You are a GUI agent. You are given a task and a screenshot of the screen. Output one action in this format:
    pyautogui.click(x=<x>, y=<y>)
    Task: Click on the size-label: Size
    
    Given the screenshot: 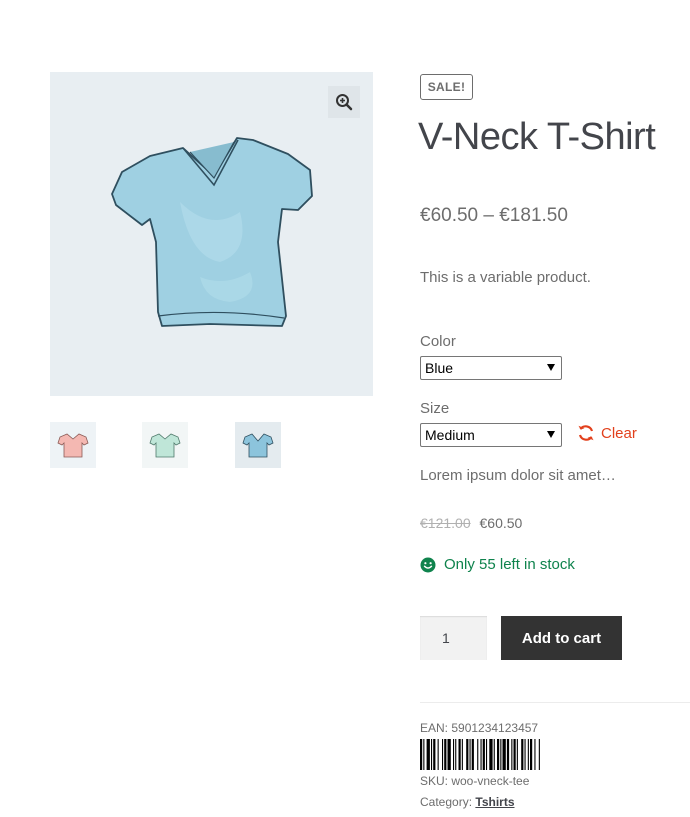 What is the action you would take?
    pyautogui.click(x=435, y=408)
    